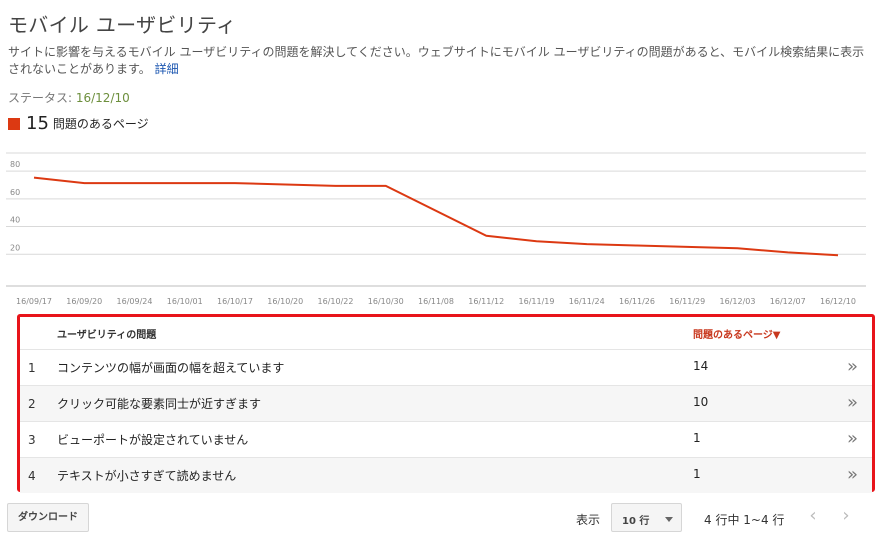 The width and height of the screenshot is (893, 540). I want to click on x-tick-label: 16/12/07, so click(788, 301).